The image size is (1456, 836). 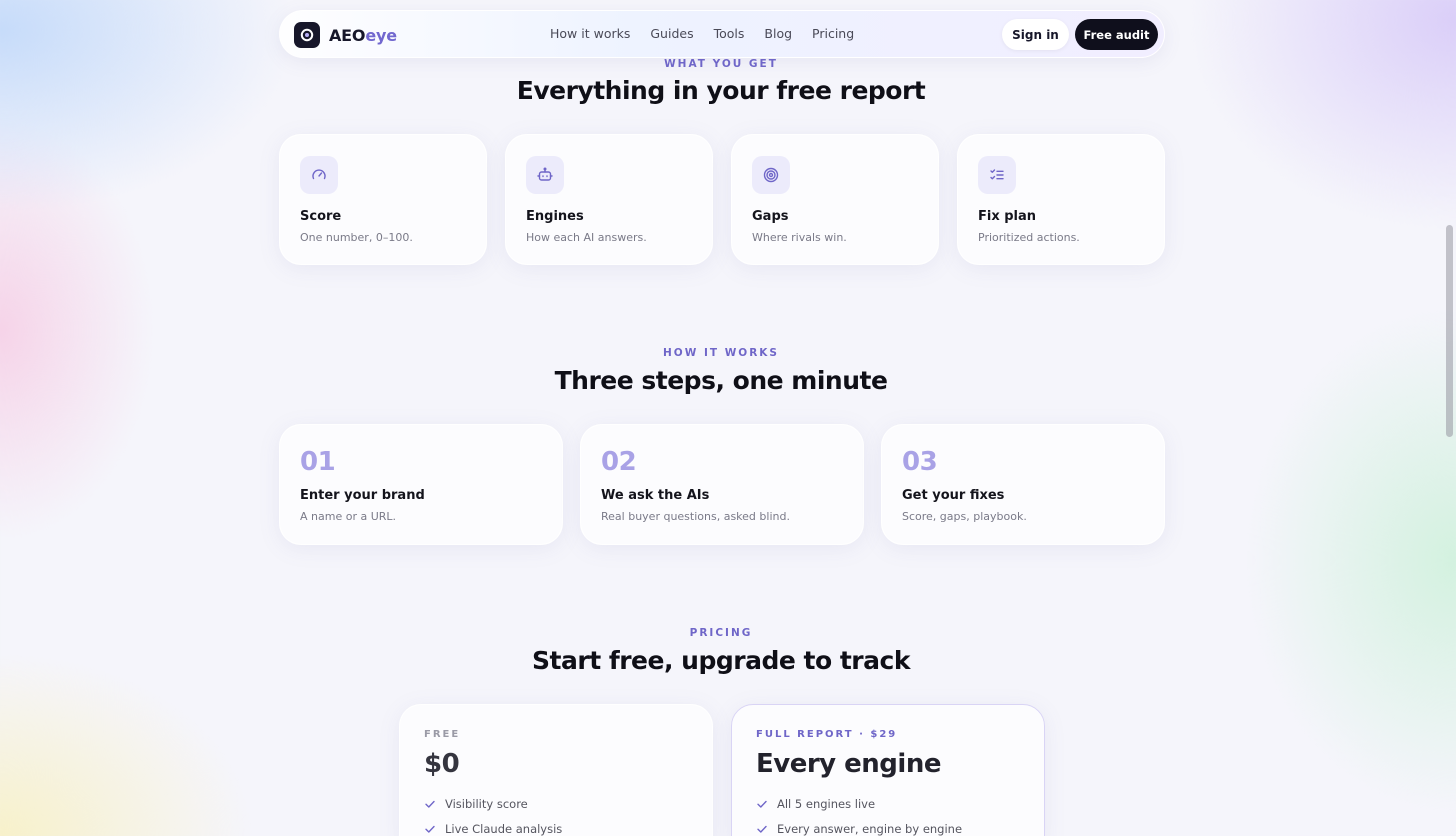 I want to click on feature-desc: Prioritized actions., so click(x=1029, y=237).